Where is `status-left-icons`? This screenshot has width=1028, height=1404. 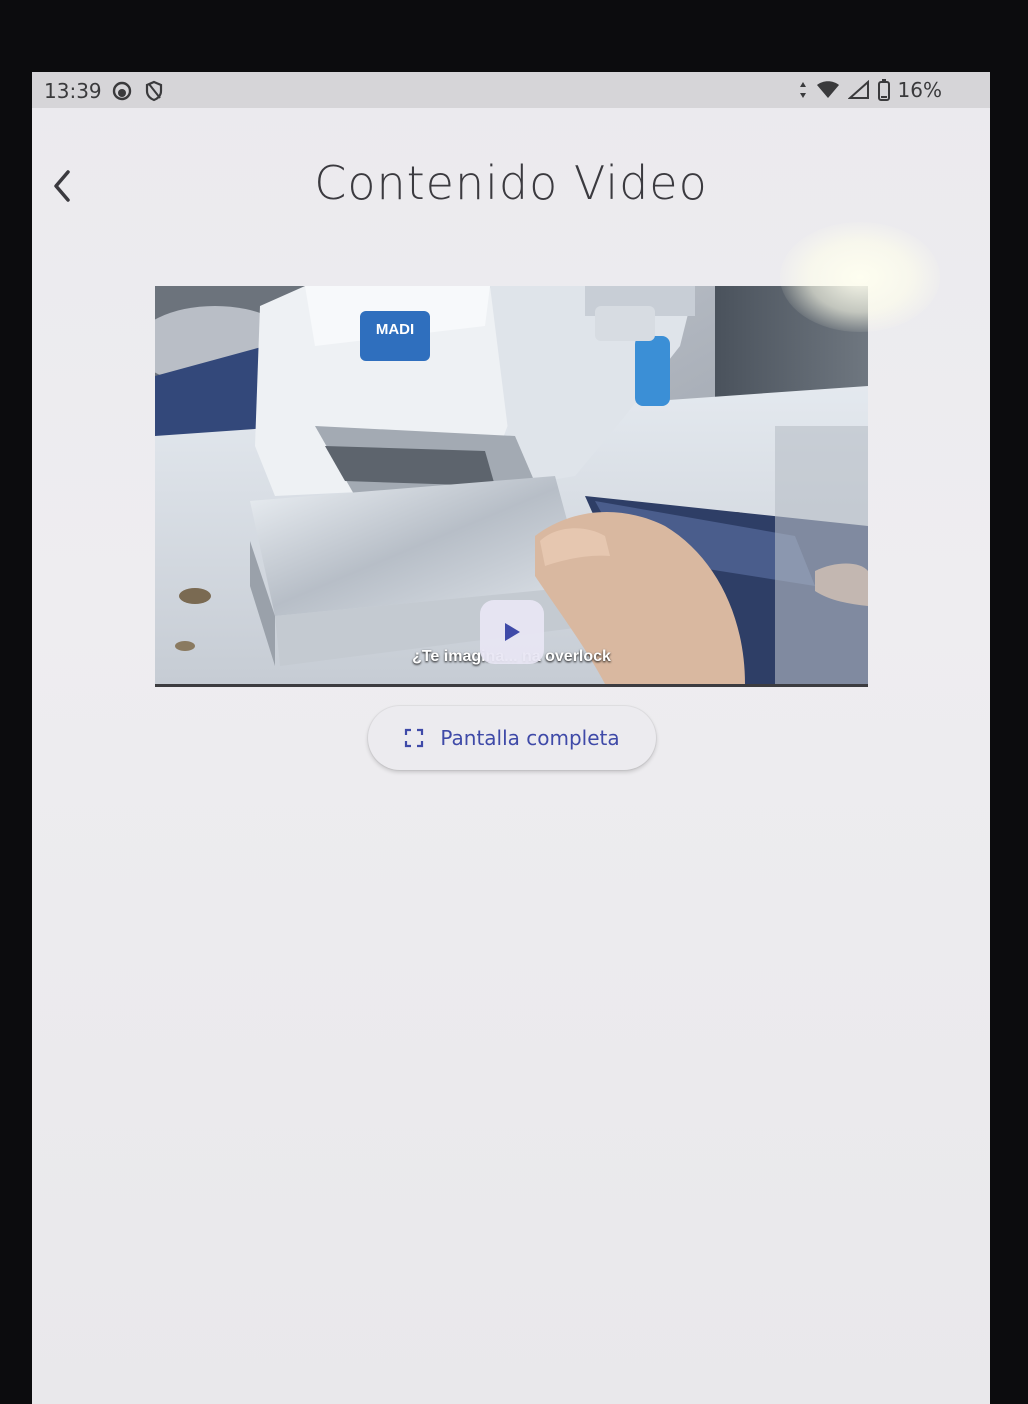
status-left-icons is located at coordinates (138, 91).